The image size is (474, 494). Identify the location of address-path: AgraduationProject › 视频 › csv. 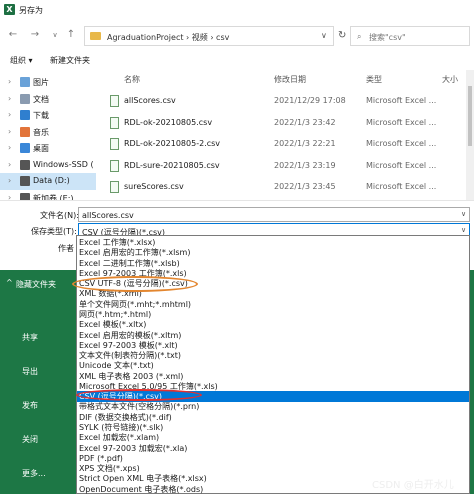
(168, 37).